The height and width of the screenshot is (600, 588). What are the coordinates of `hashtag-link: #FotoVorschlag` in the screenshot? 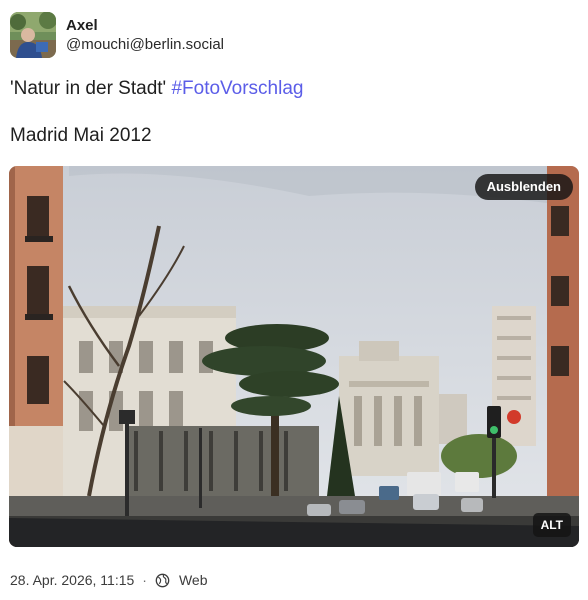 It's located at (237, 88).